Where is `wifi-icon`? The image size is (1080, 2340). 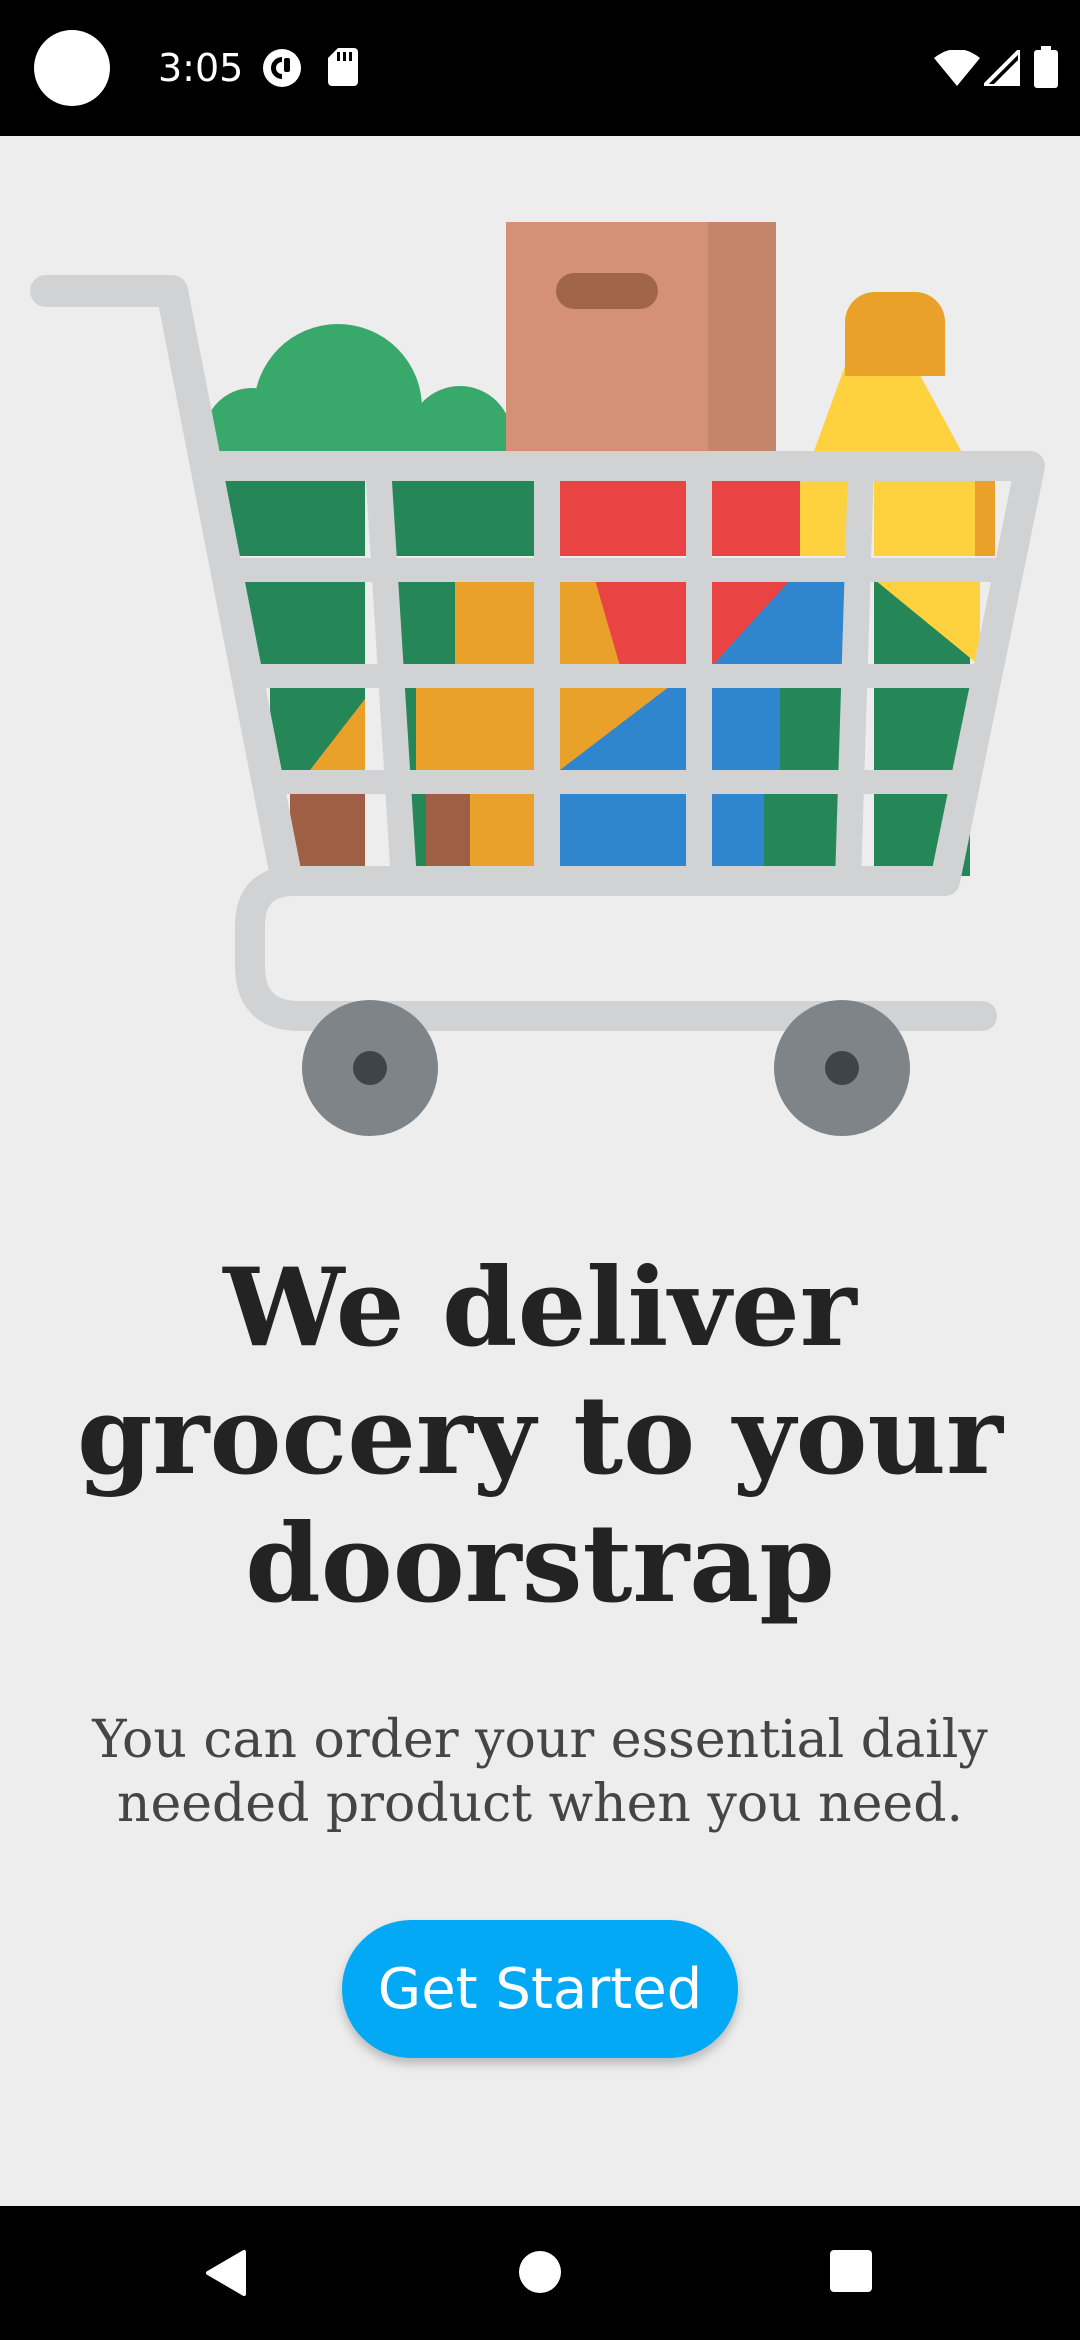
wifi-icon is located at coordinates (957, 68).